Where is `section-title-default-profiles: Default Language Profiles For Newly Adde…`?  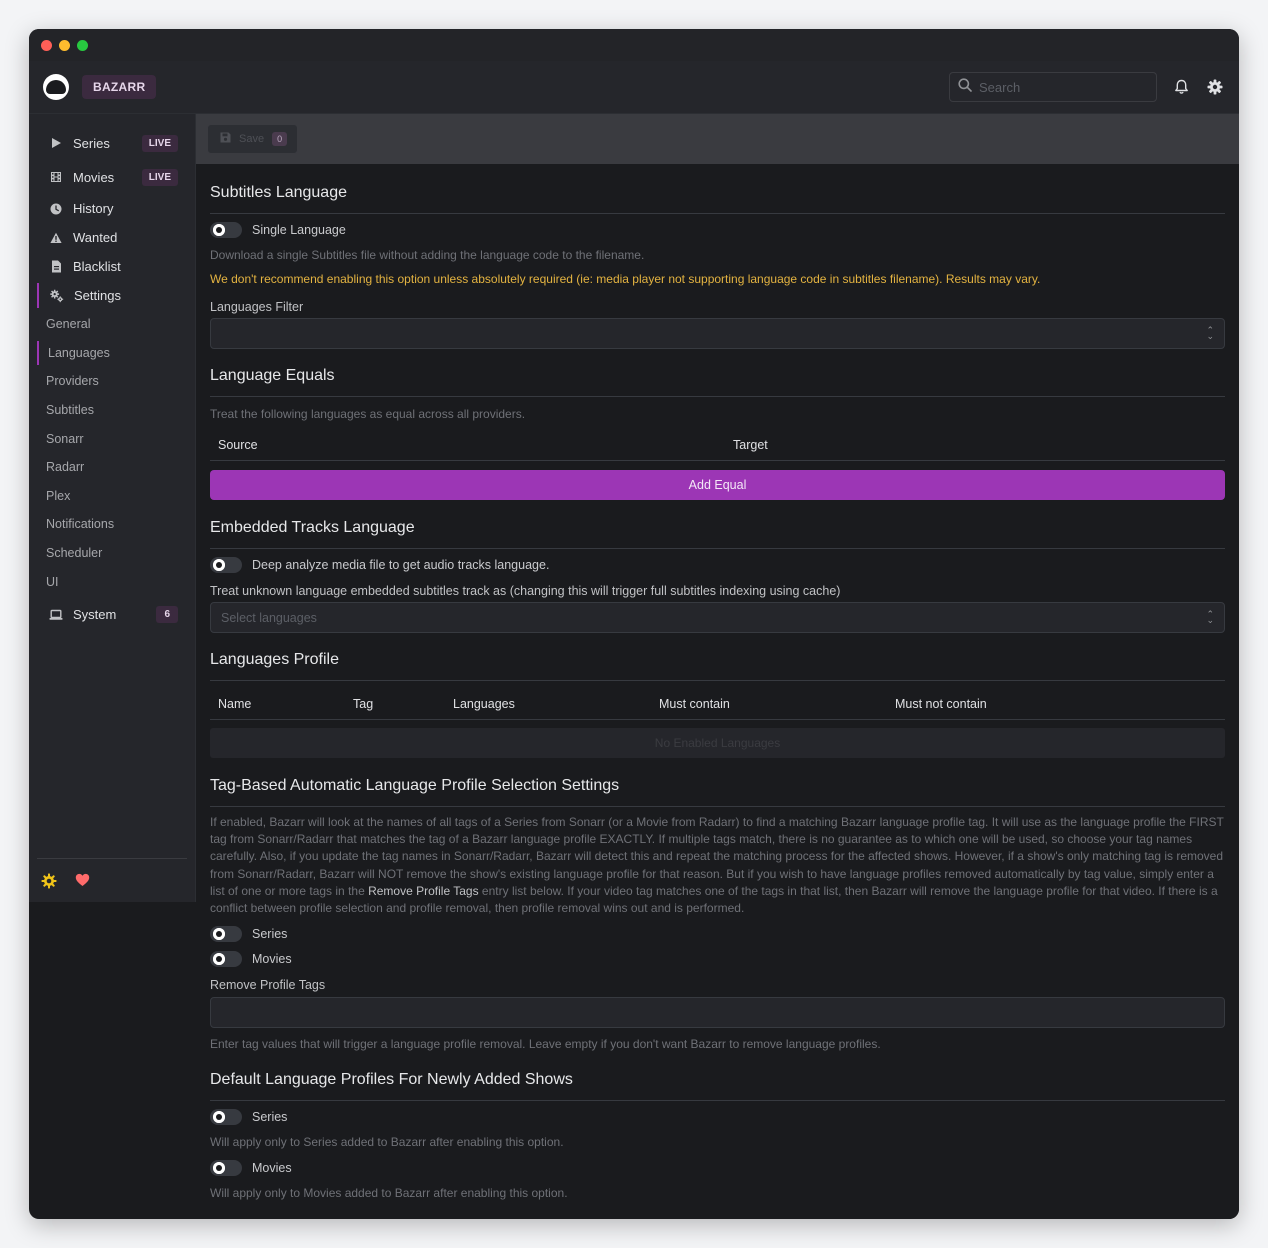
section-title-default-profiles: Default Language Profiles For Newly Adde… is located at coordinates (717, 1086).